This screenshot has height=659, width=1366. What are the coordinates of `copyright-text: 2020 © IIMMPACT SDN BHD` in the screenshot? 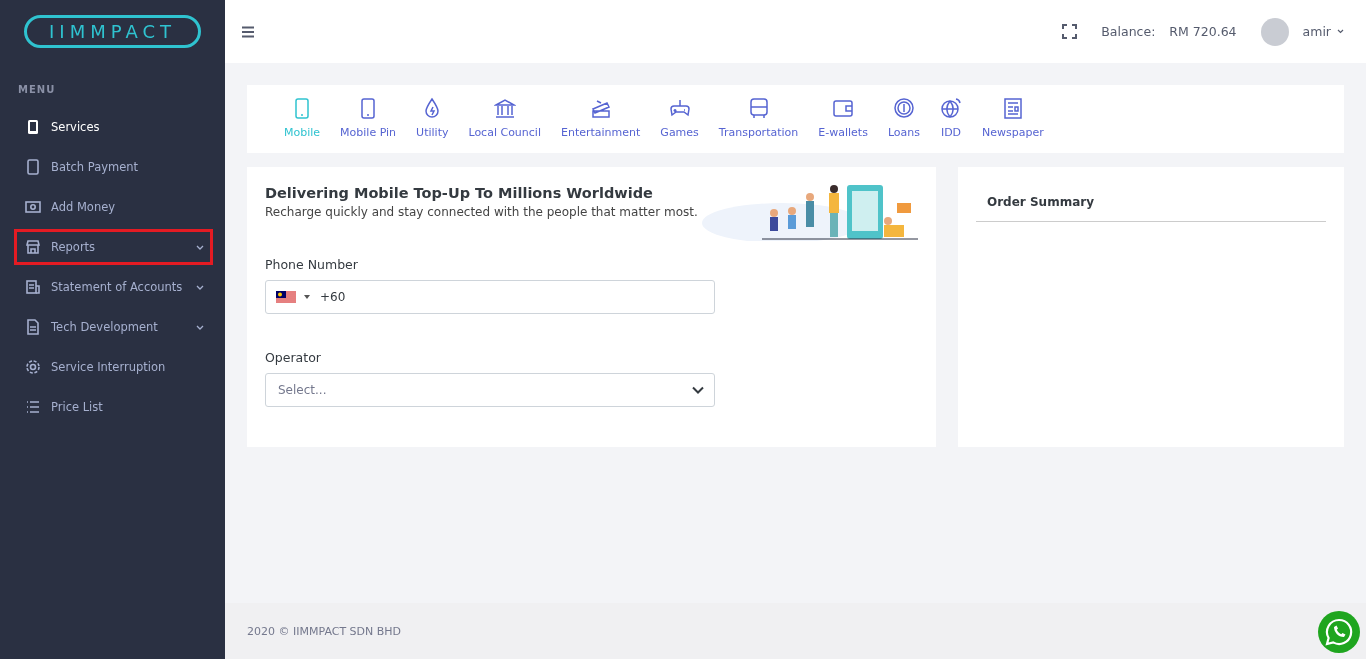 It's located at (324, 631).